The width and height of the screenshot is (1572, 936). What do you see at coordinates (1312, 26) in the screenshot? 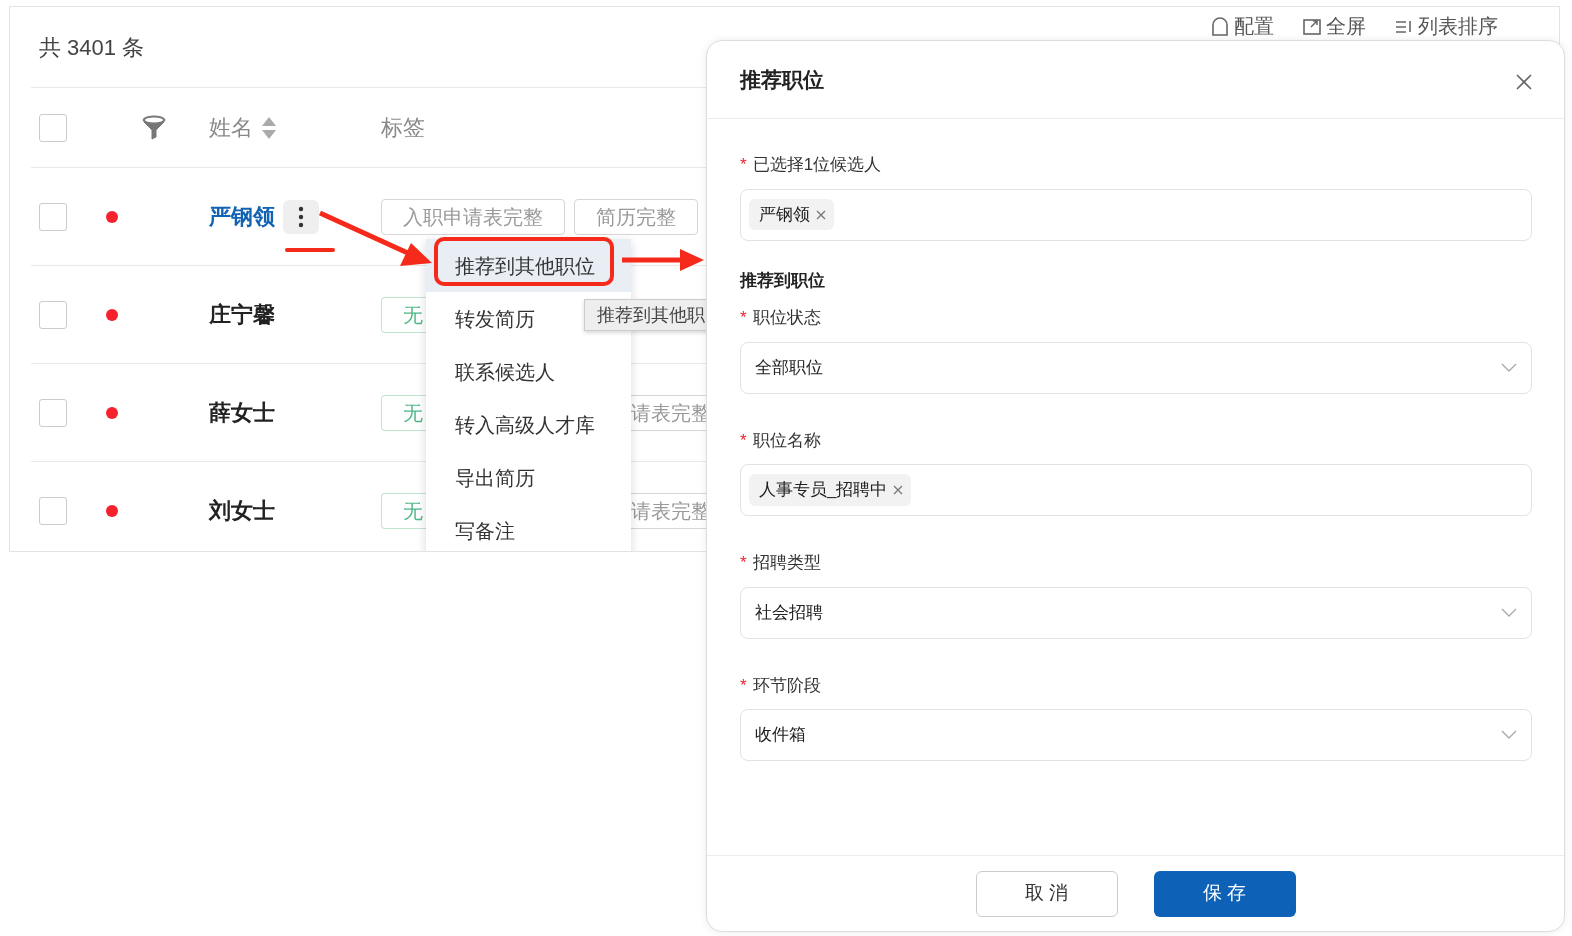
I see `fullscreen-icon` at bounding box center [1312, 26].